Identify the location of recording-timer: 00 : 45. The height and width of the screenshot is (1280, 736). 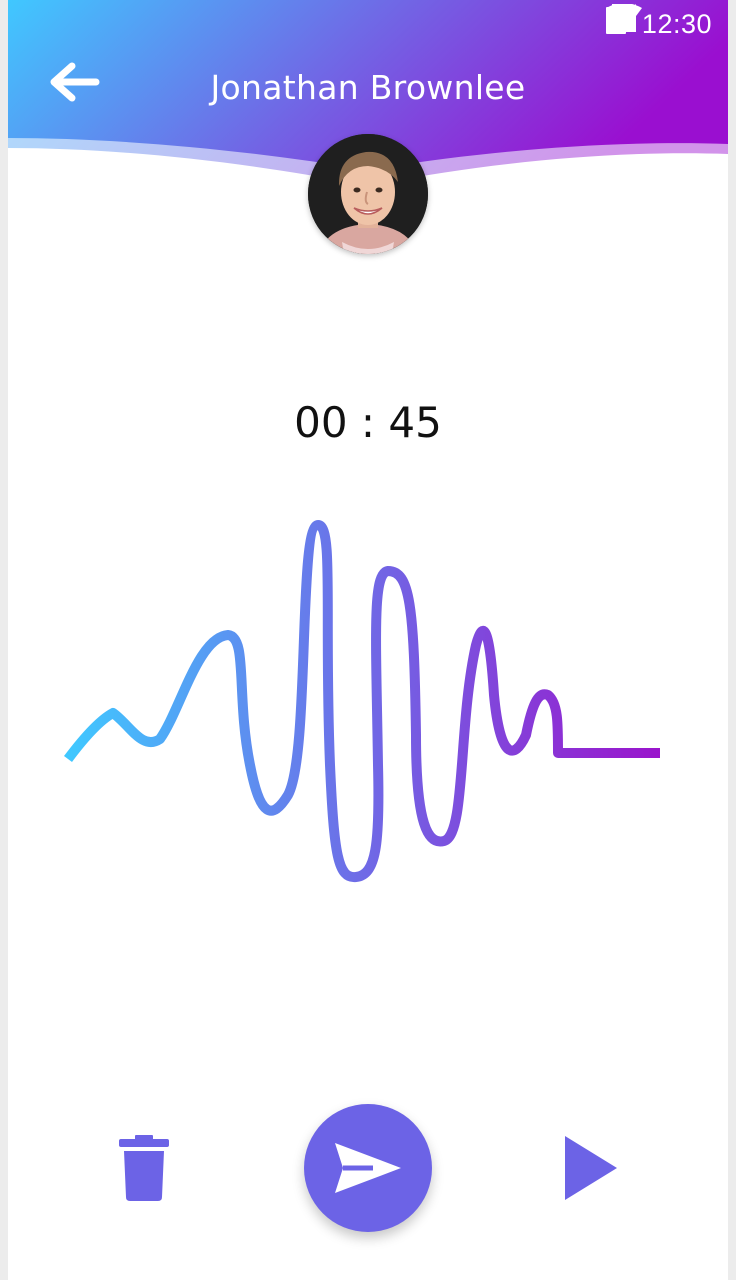
(368, 422).